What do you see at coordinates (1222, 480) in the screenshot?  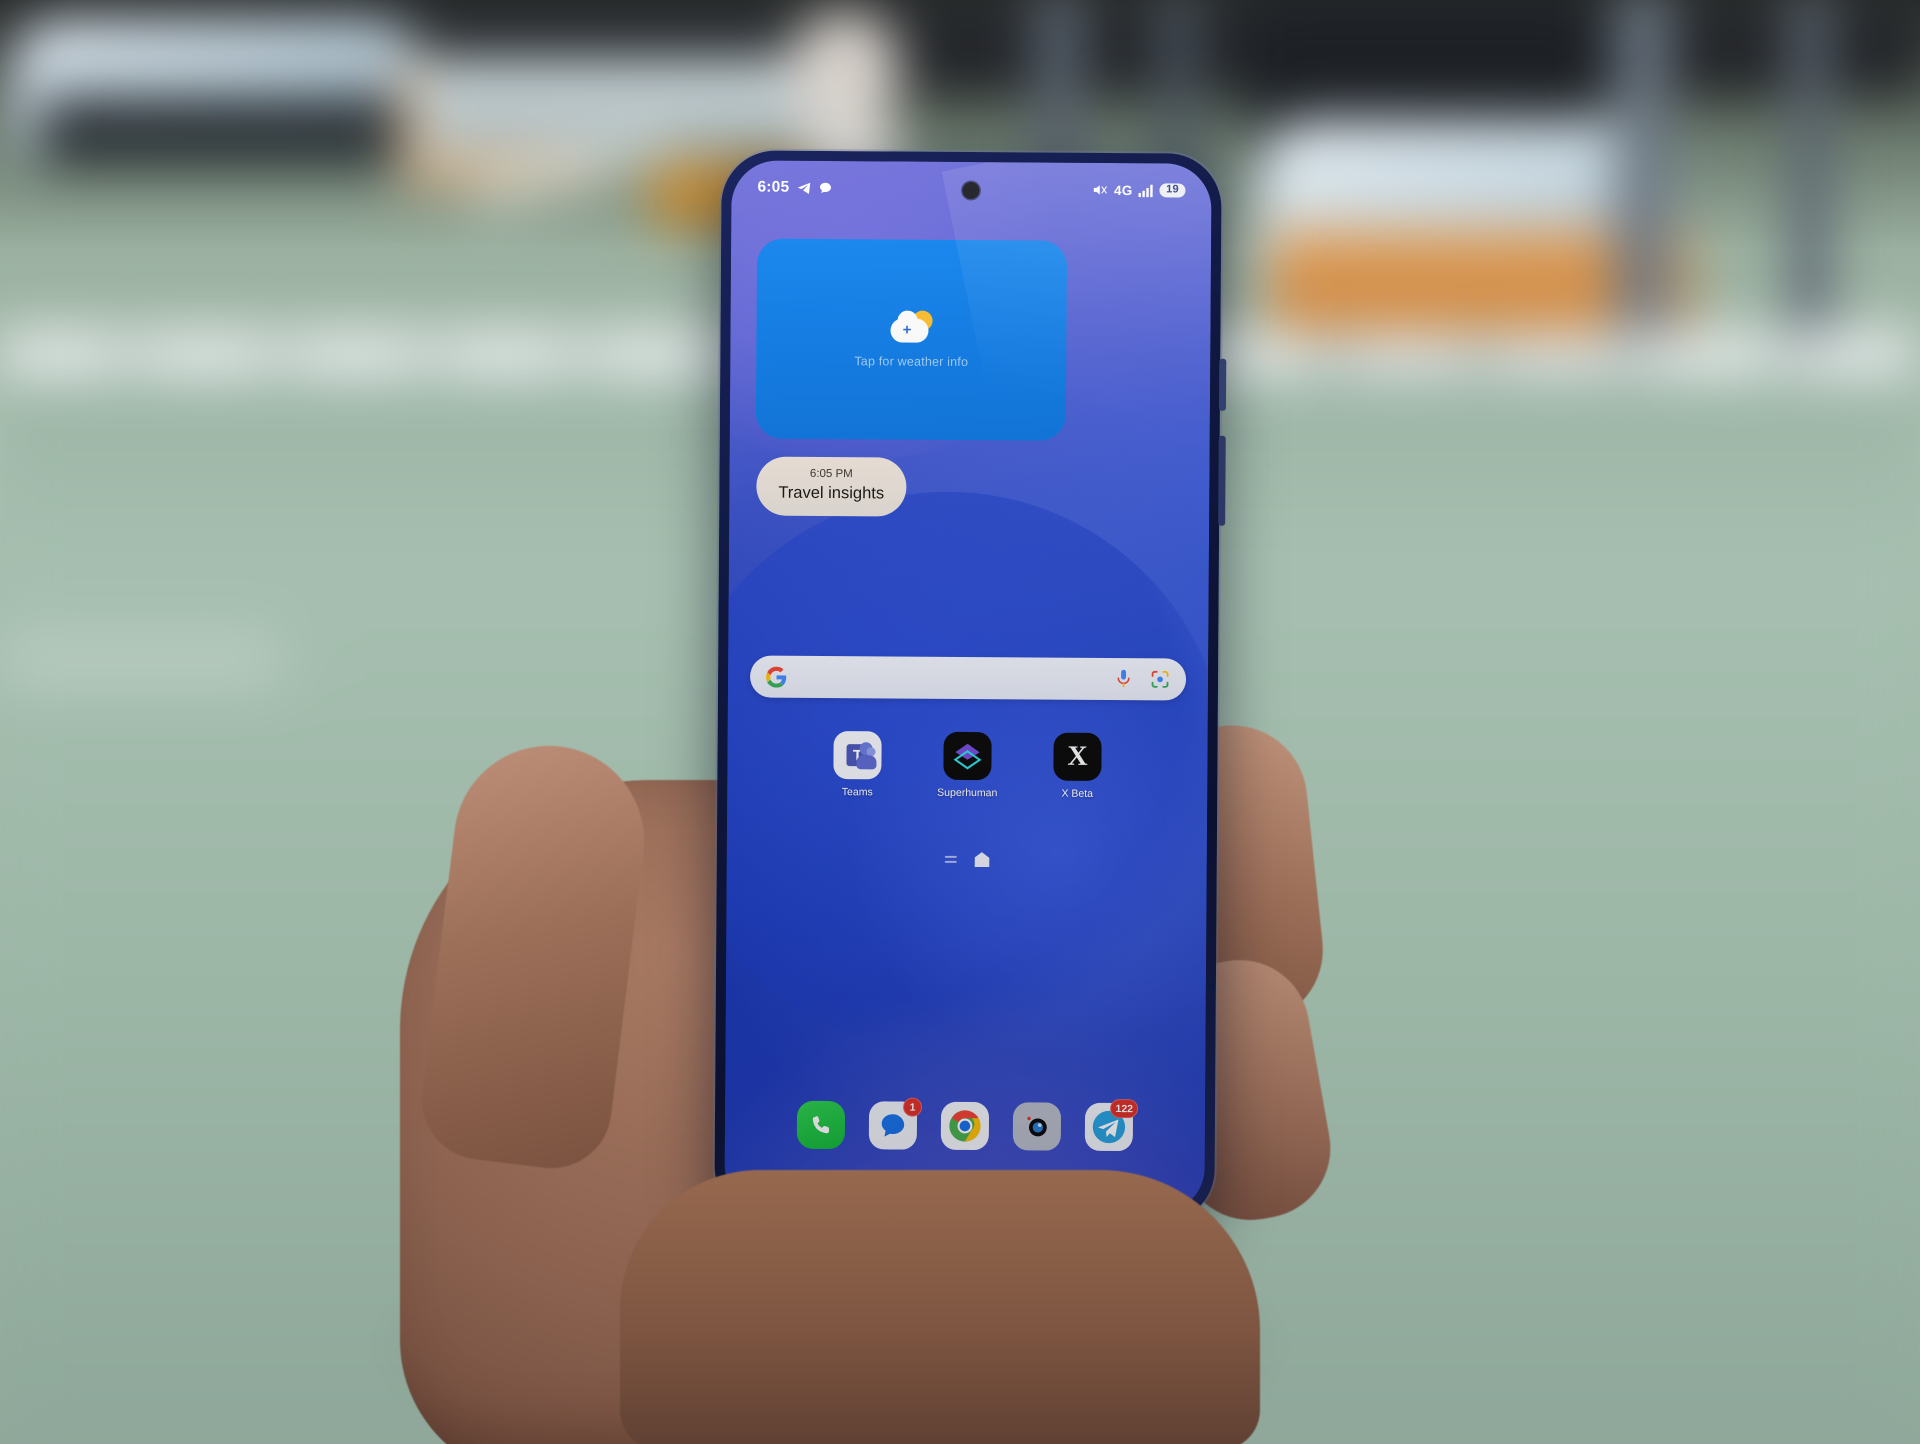 I see `volume-rocker` at bounding box center [1222, 480].